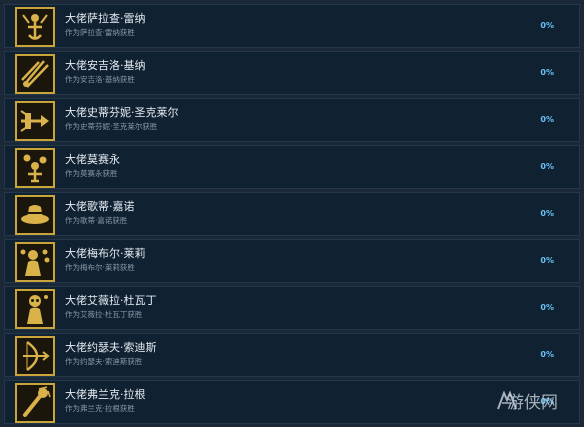  I want to click on club-icon, so click(35, 403).